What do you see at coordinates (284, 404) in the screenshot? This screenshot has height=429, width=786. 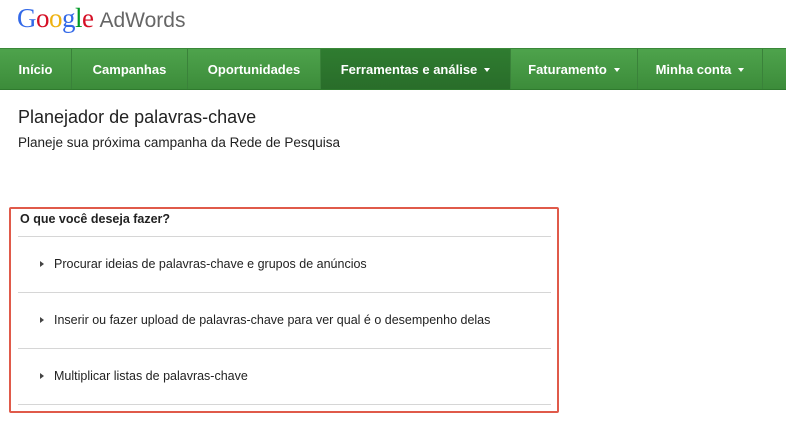 I see `divider` at bounding box center [284, 404].